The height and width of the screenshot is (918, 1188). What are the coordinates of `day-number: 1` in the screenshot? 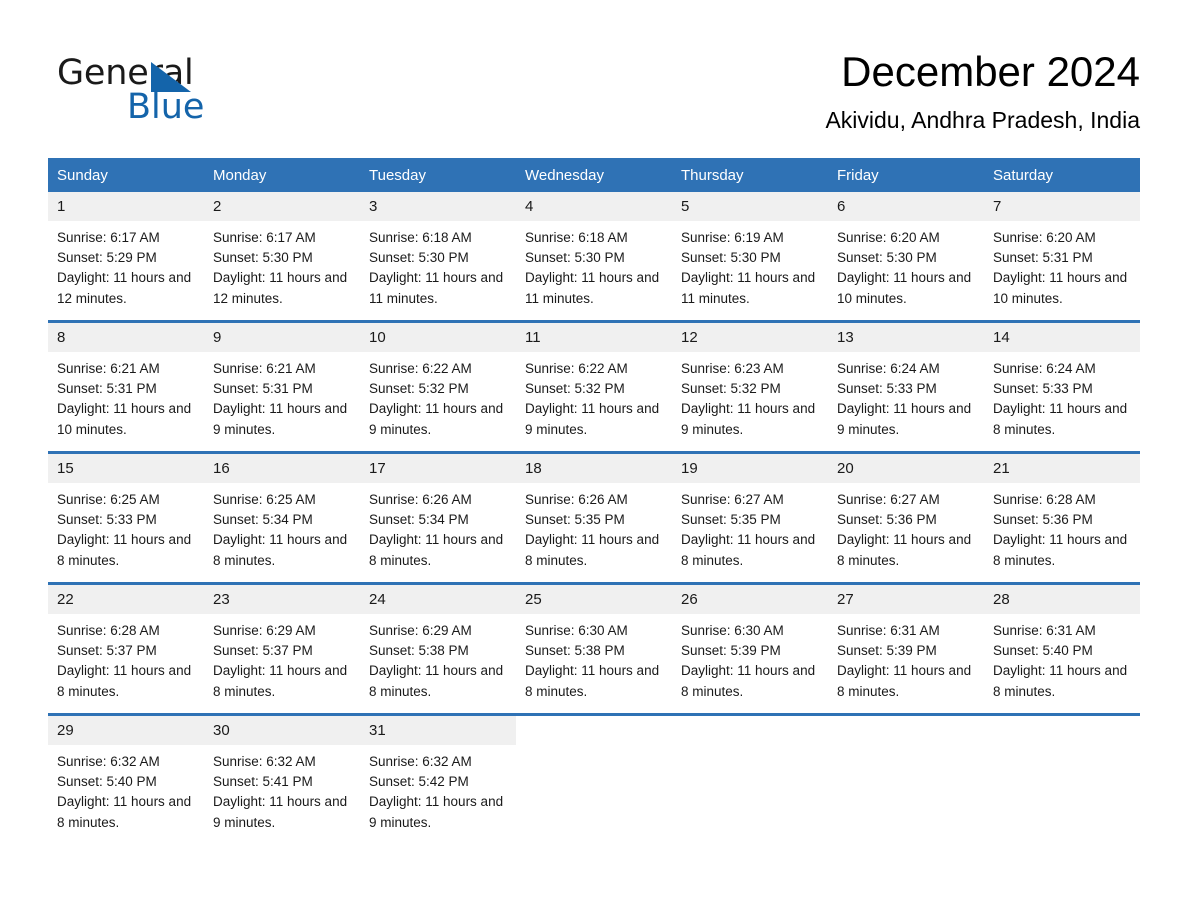 It's located at (126, 206).